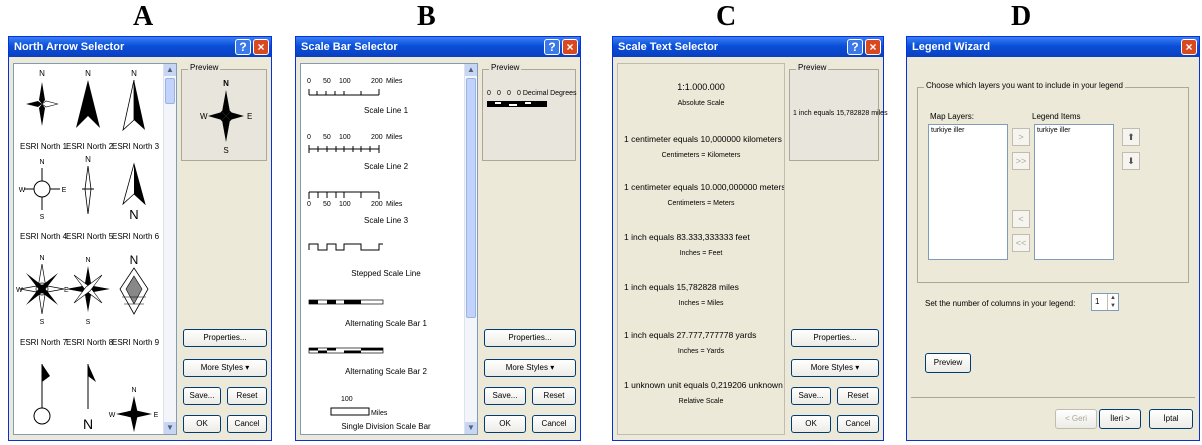 This screenshot has width=1202, height=445. I want to click on add-layer-button: >, so click(1021, 137).